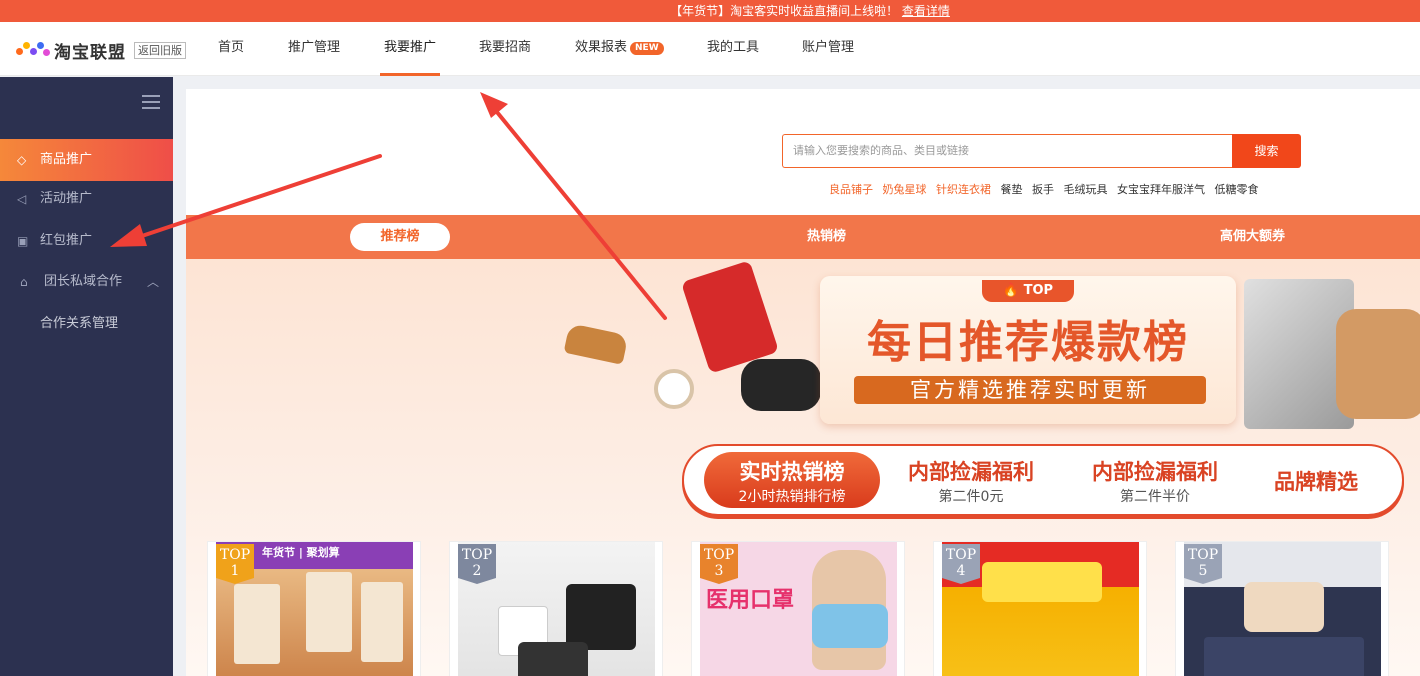 The image size is (1420, 676). I want to click on arrowhead-sidebar, so click(128, 235).